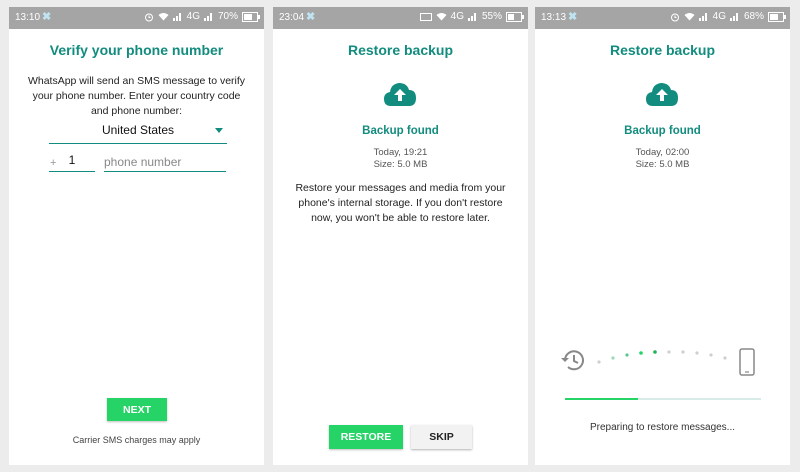 The image size is (800, 472). I want to click on status-time: 13:10, so click(28, 17).